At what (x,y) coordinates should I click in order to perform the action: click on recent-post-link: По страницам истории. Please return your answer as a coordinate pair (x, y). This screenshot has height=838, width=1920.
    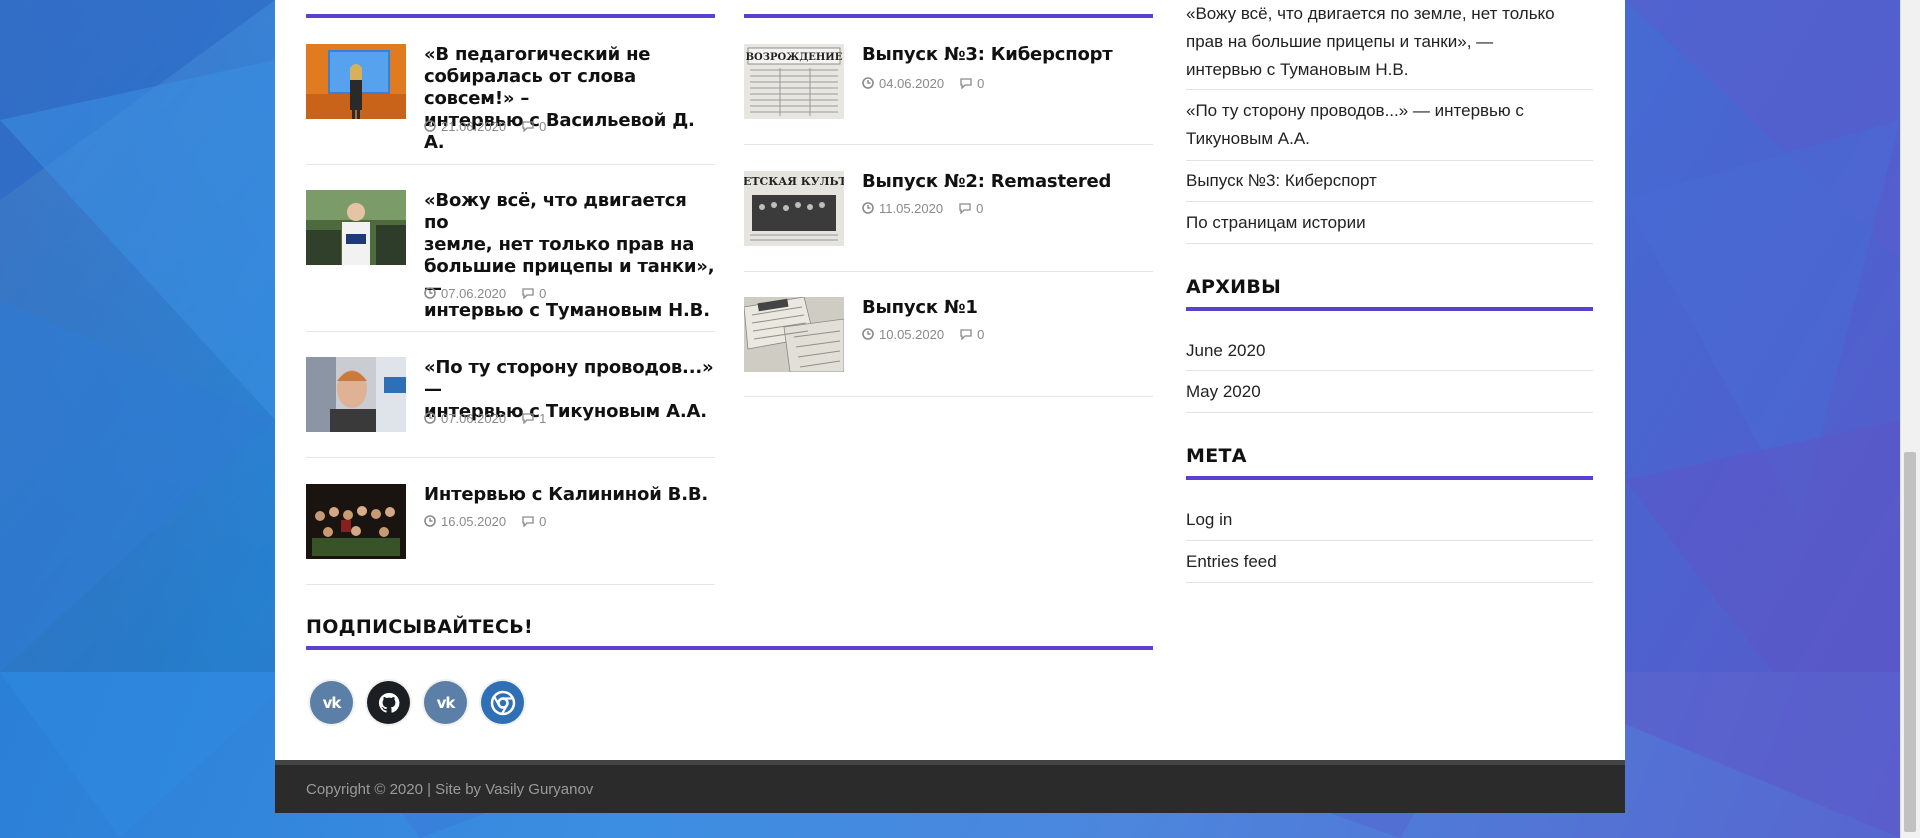
    Looking at the image, I should click on (1276, 223).